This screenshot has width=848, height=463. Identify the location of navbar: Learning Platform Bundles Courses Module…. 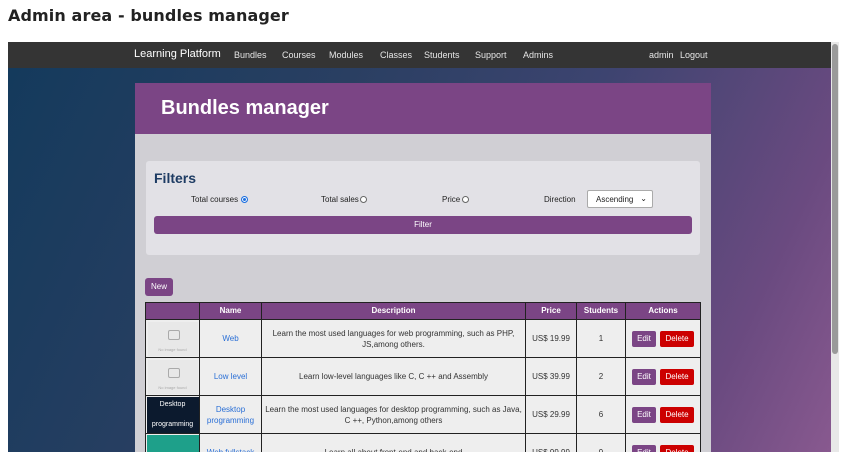
(423, 55).